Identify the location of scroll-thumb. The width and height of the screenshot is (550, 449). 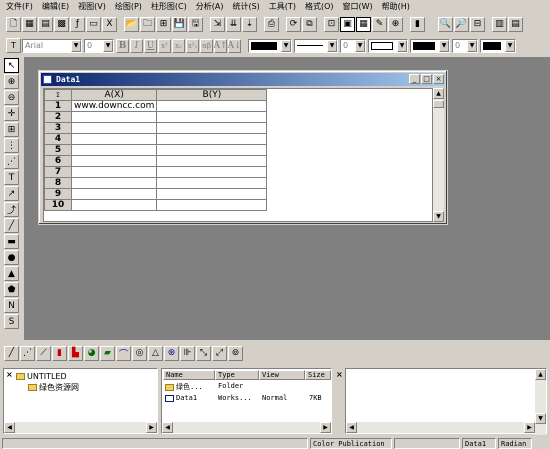
(438, 104).